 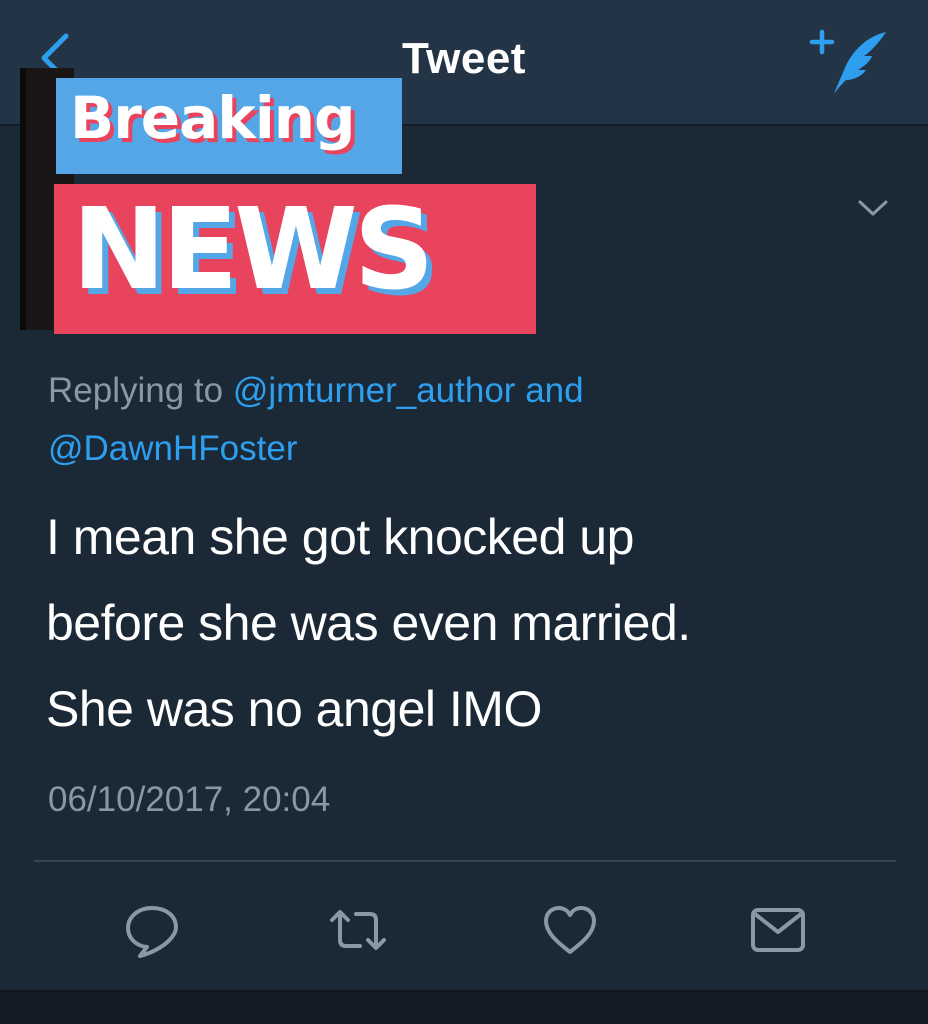 What do you see at coordinates (172, 448) in the screenshot?
I see `reply-handle-link: @DawnHFoster` at bounding box center [172, 448].